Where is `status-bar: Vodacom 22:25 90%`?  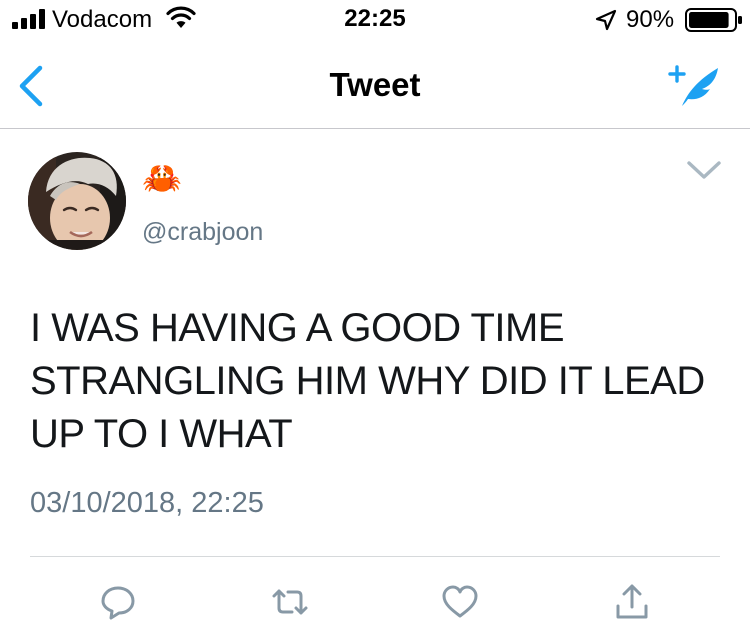 status-bar: Vodacom 22:25 90% is located at coordinates (375, 20).